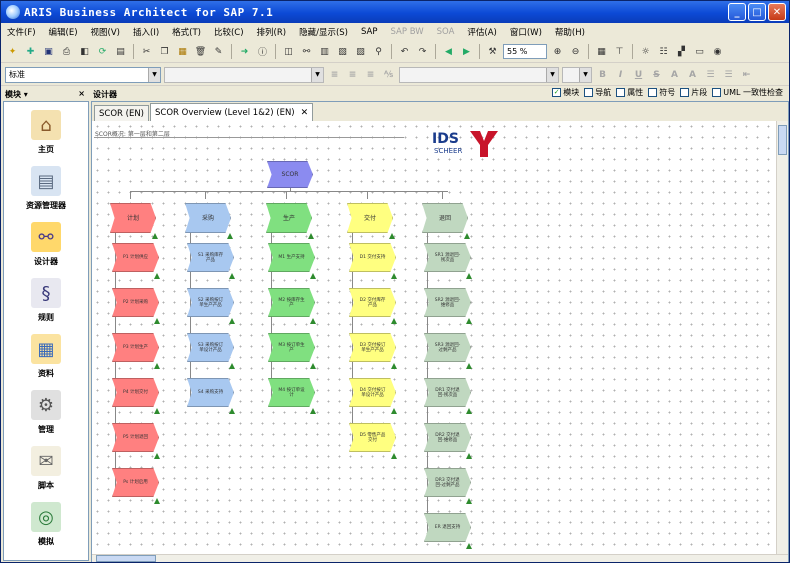 Image resolution: width=790 pixels, height=563 pixels. I want to click on properties-icon: ▤, so click(120, 51).